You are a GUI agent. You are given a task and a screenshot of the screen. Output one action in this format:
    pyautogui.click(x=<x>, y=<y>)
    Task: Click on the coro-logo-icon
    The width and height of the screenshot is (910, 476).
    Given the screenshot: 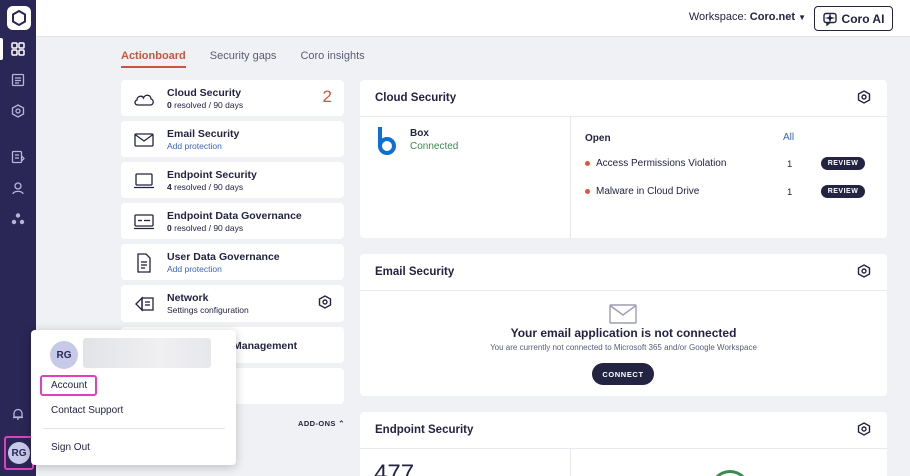 What is the action you would take?
    pyautogui.click(x=19, y=18)
    